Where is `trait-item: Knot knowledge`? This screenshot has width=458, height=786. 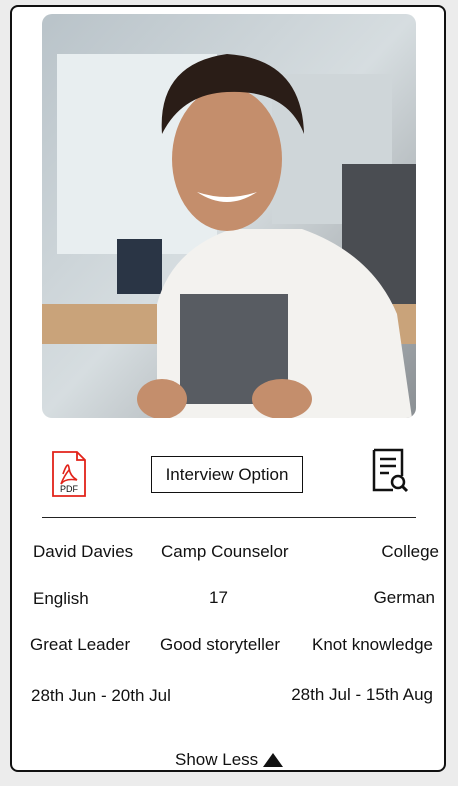 trait-item: Knot knowledge is located at coordinates (372, 644).